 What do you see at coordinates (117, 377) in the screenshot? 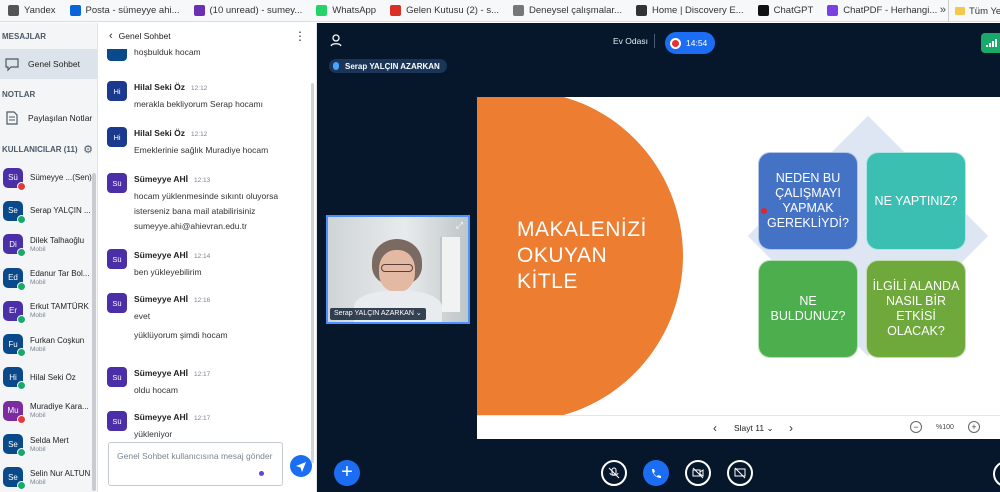
I see `avatar: Sü` at bounding box center [117, 377].